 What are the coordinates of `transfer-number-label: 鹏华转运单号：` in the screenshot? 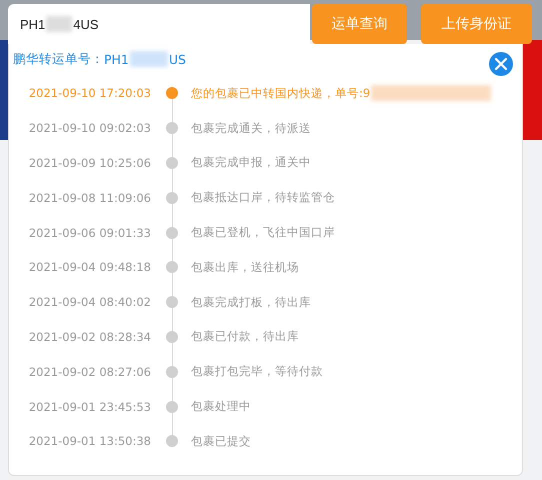 It's located at (58, 59).